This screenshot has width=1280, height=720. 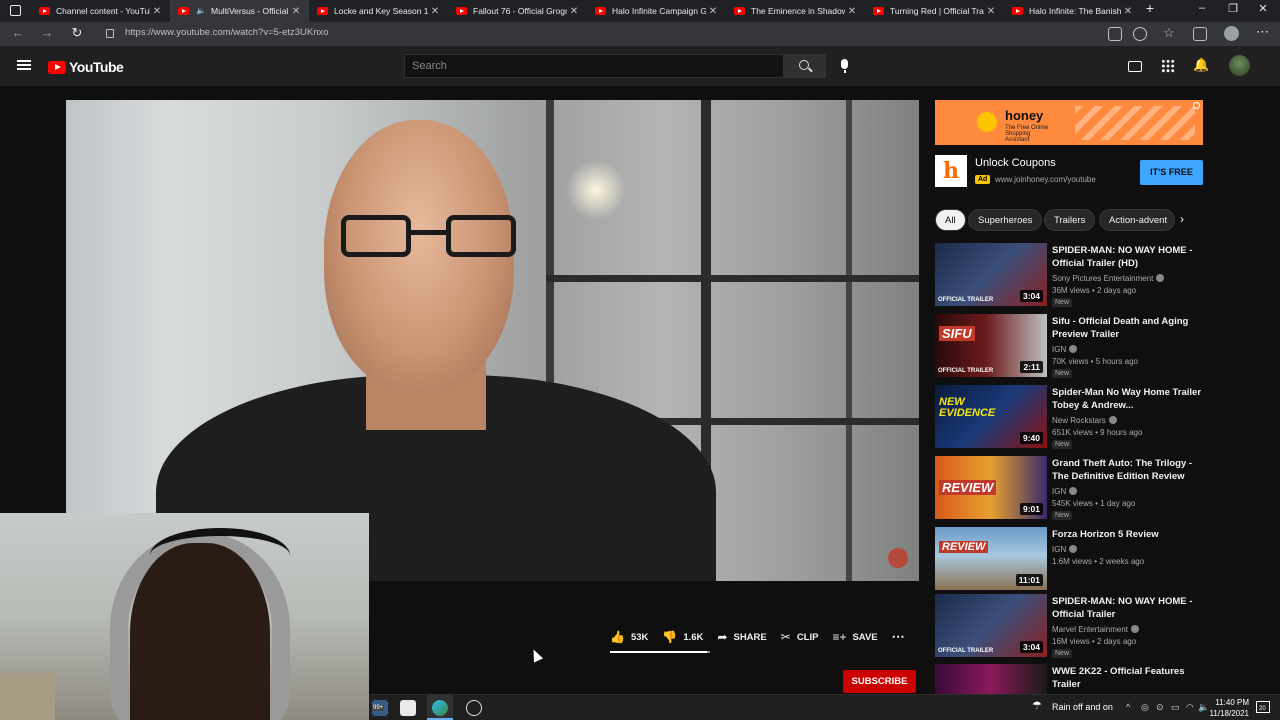 What do you see at coordinates (1171, 172) in the screenshot?
I see `ad-cta-button: IT'S FREE` at bounding box center [1171, 172].